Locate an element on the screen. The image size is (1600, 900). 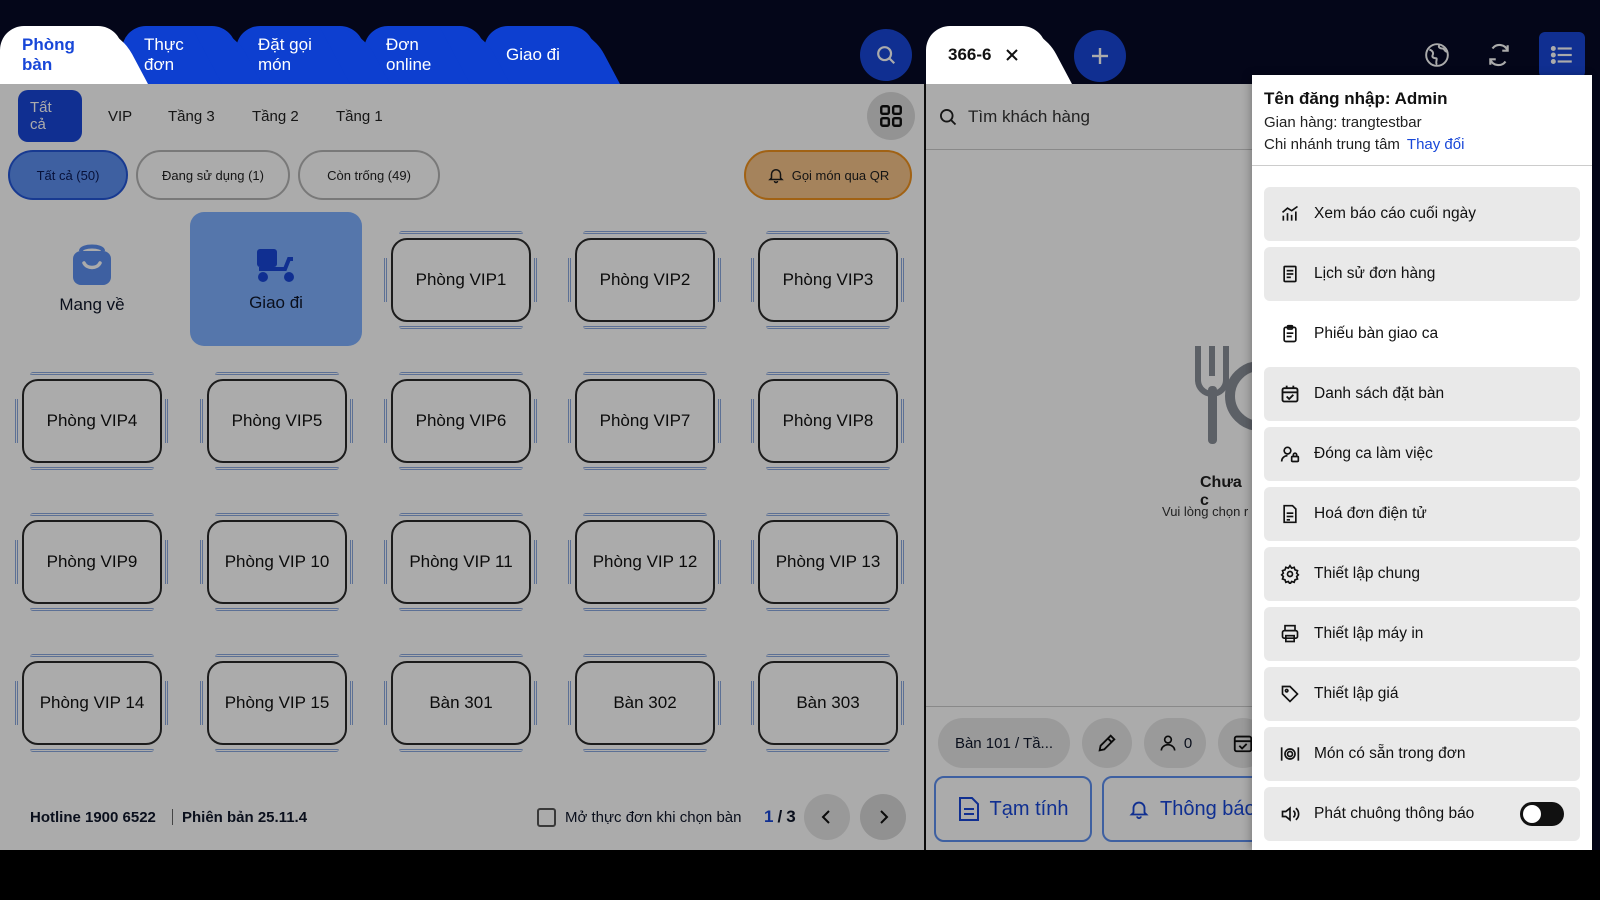
mid-divider is located at coordinates (1090, 706).